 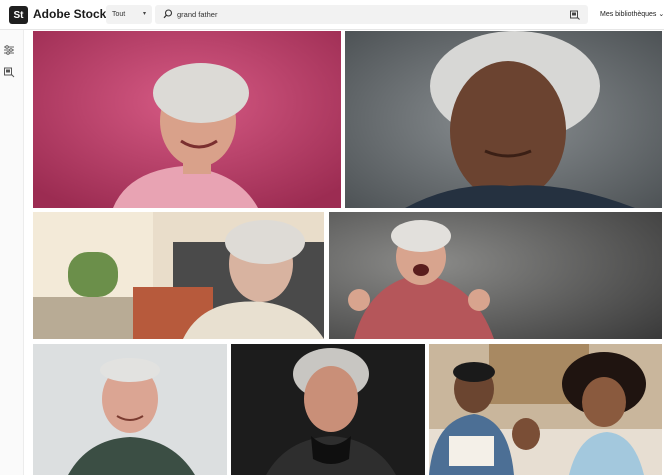 I want to click on man-and-girls-reading-photo, so click(x=545, y=409).